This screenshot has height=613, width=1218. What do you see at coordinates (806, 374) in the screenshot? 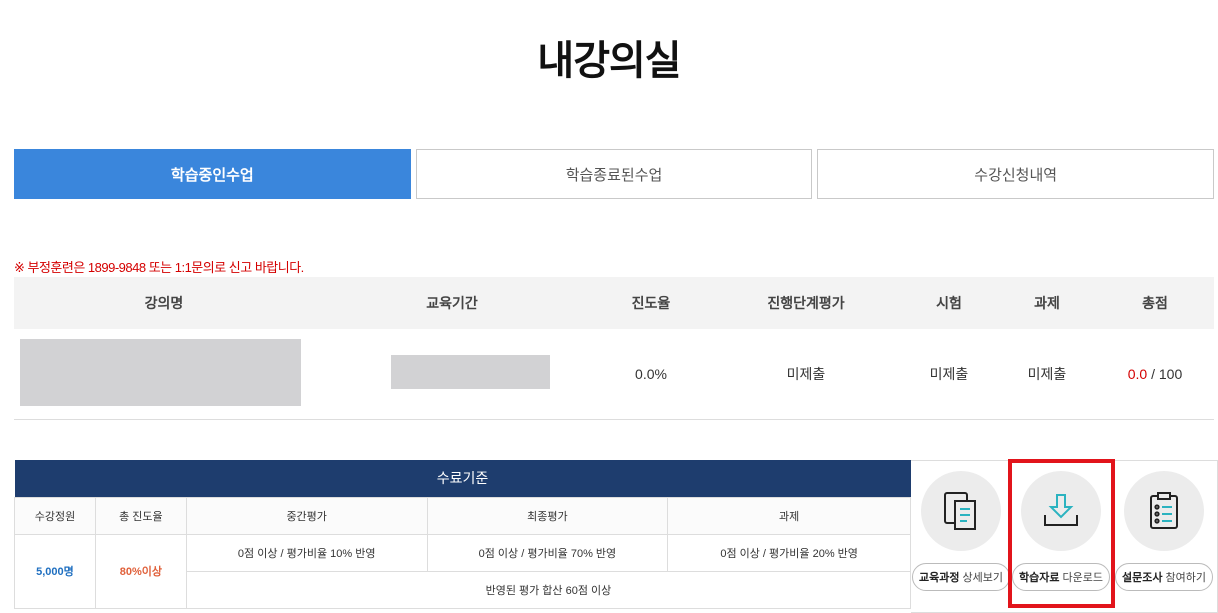
I see `stage-eval-value: 미제출` at bounding box center [806, 374].